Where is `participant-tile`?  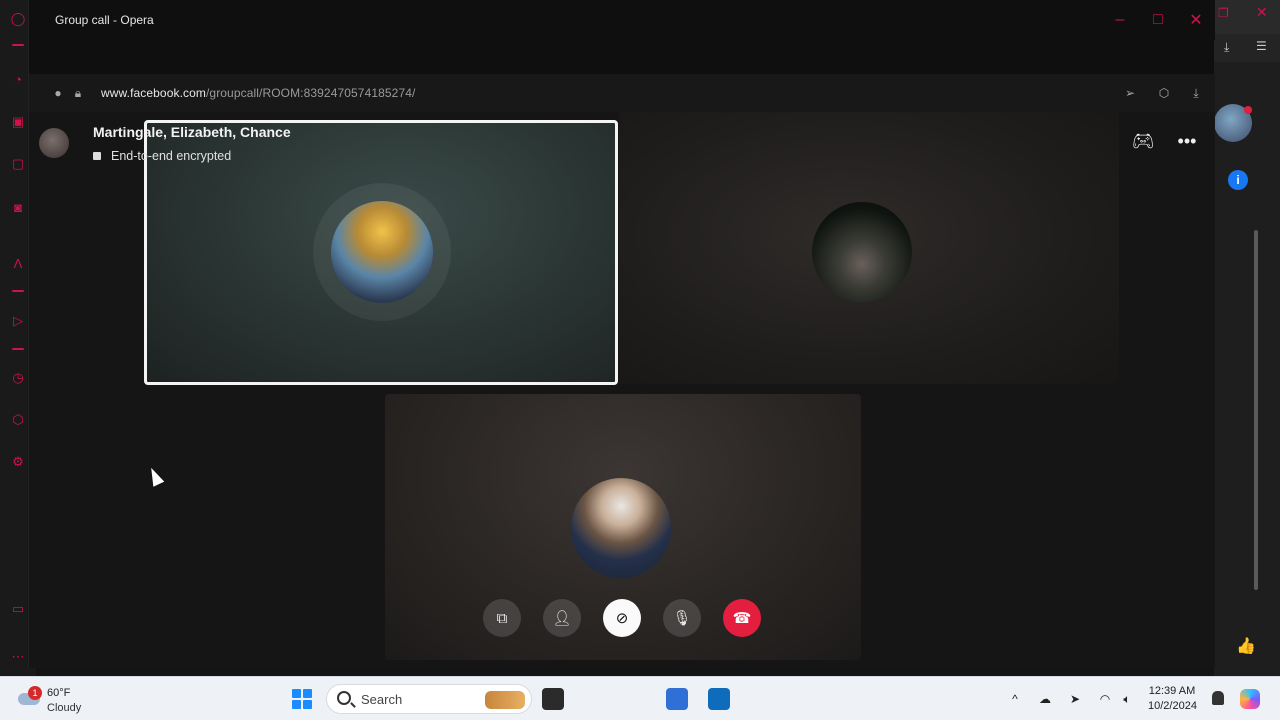
participant-tile is located at coordinates (869, 248).